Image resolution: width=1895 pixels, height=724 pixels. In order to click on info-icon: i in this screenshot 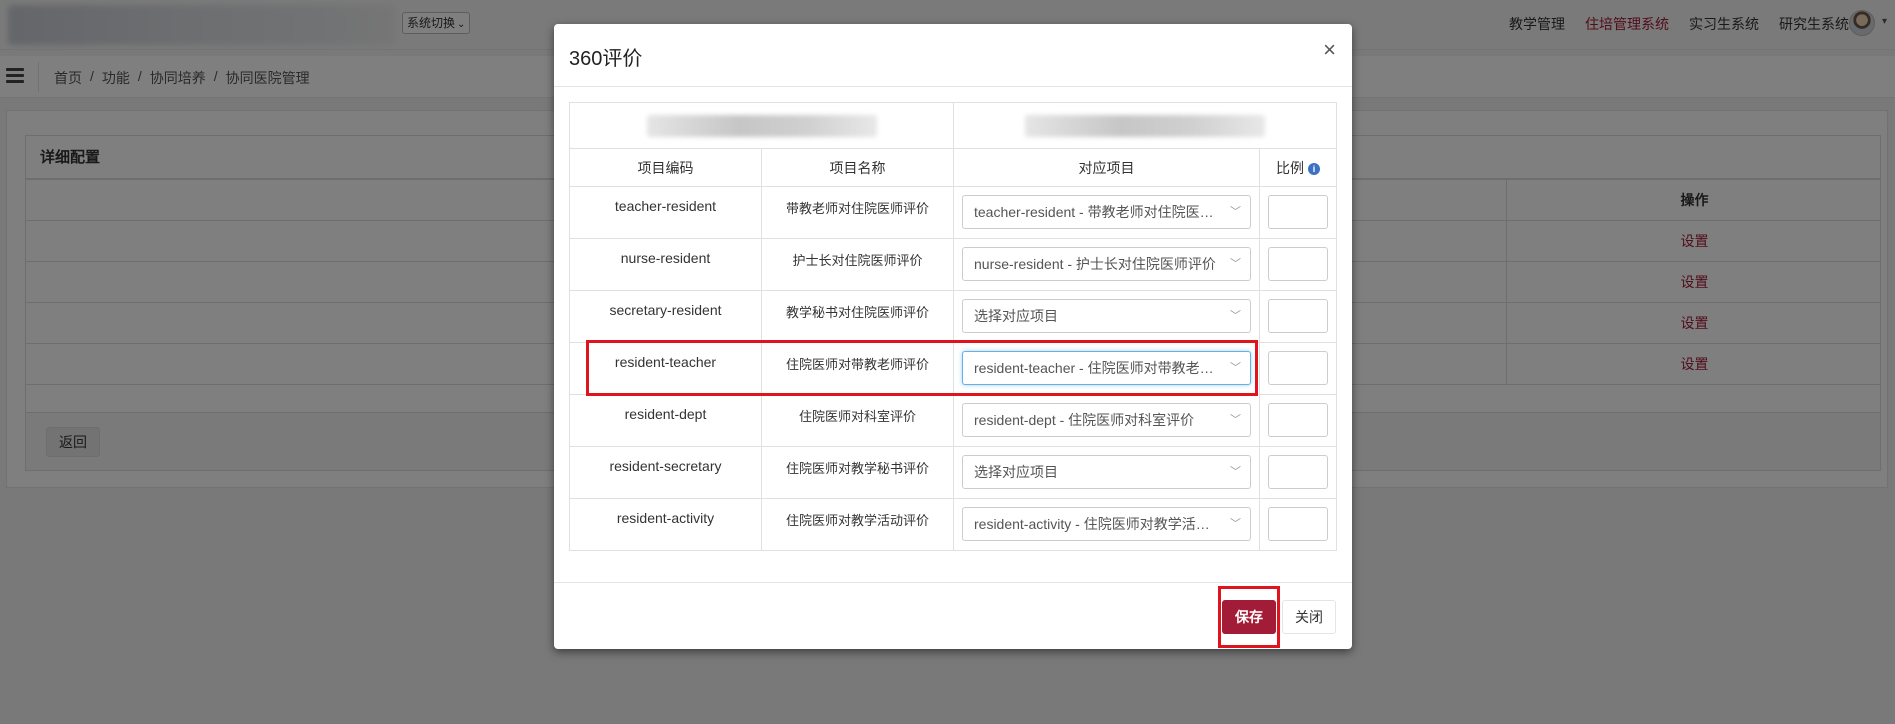, I will do `click(1314, 168)`.